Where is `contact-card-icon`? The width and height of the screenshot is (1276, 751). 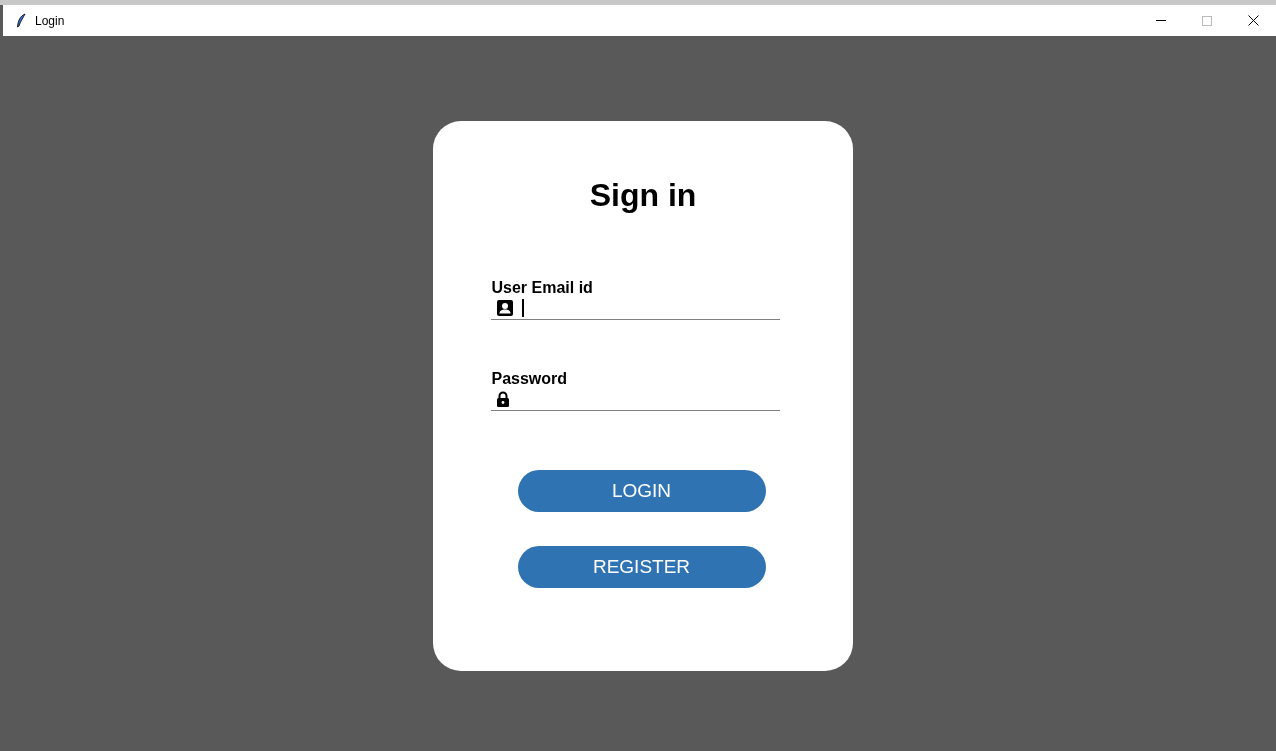 contact-card-icon is located at coordinates (504, 307).